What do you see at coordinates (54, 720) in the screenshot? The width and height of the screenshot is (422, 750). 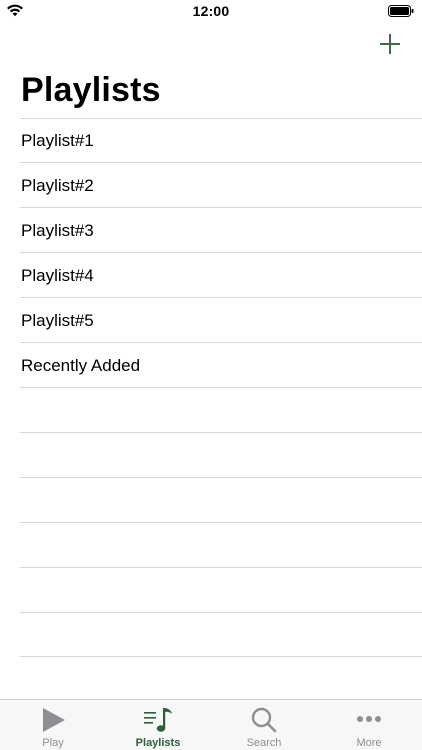 I see `play-icon` at bounding box center [54, 720].